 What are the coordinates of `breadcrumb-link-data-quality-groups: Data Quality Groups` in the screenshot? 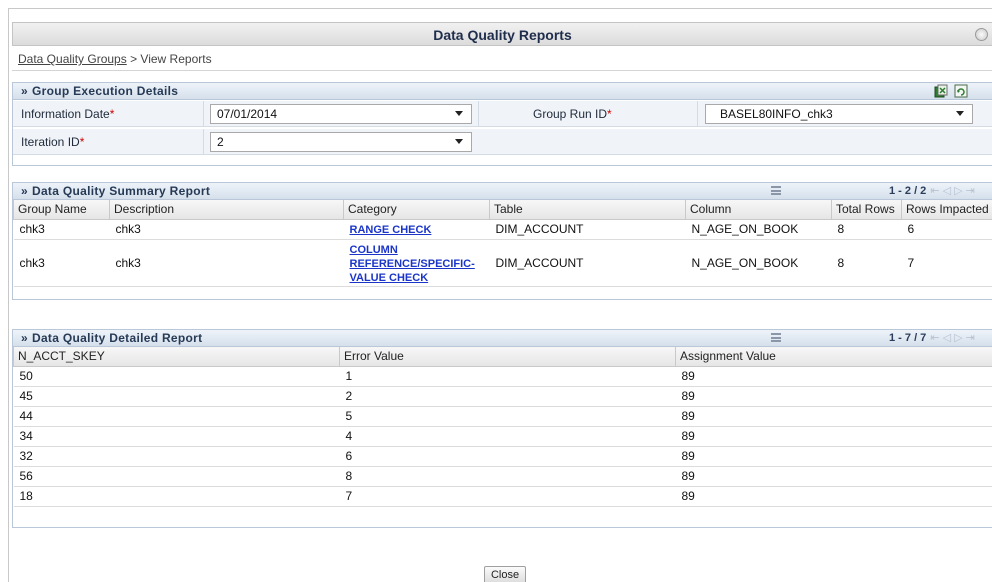 It's located at (72, 59).